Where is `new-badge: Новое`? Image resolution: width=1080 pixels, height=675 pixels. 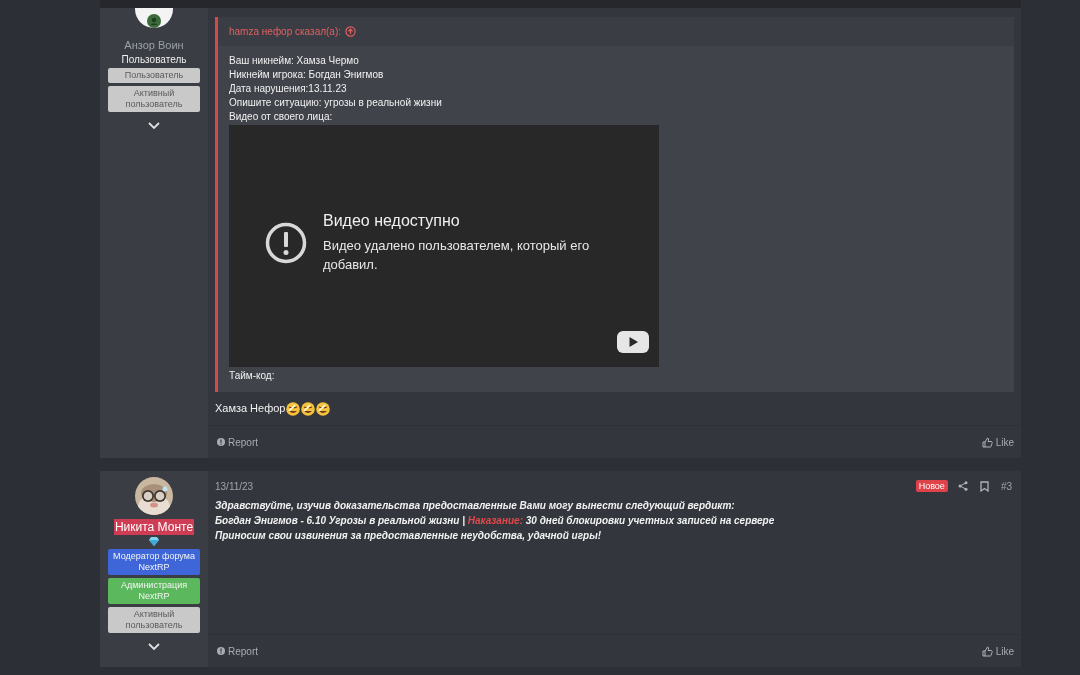 new-badge: Новое is located at coordinates (931, 486).